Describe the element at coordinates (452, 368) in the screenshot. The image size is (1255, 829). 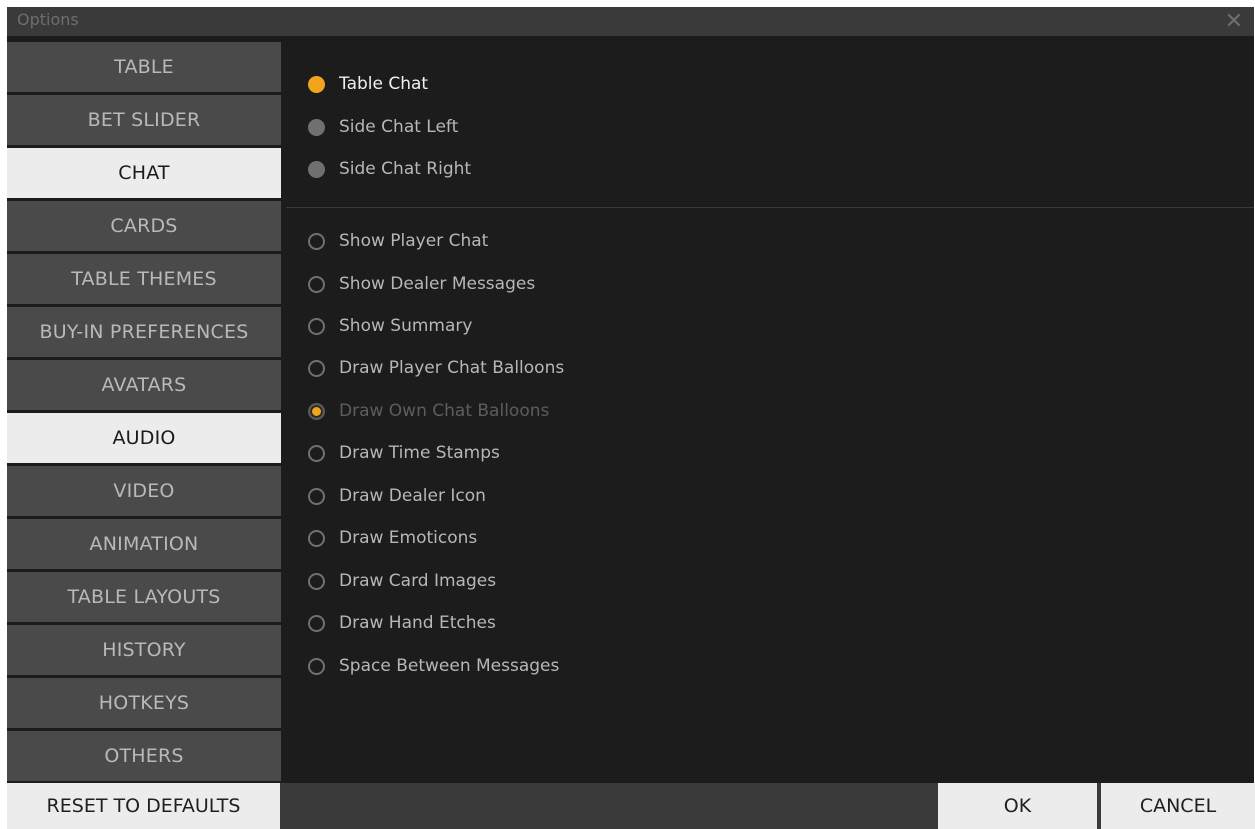
I see `option-label: Draw Player Chat Balloons` at that location.